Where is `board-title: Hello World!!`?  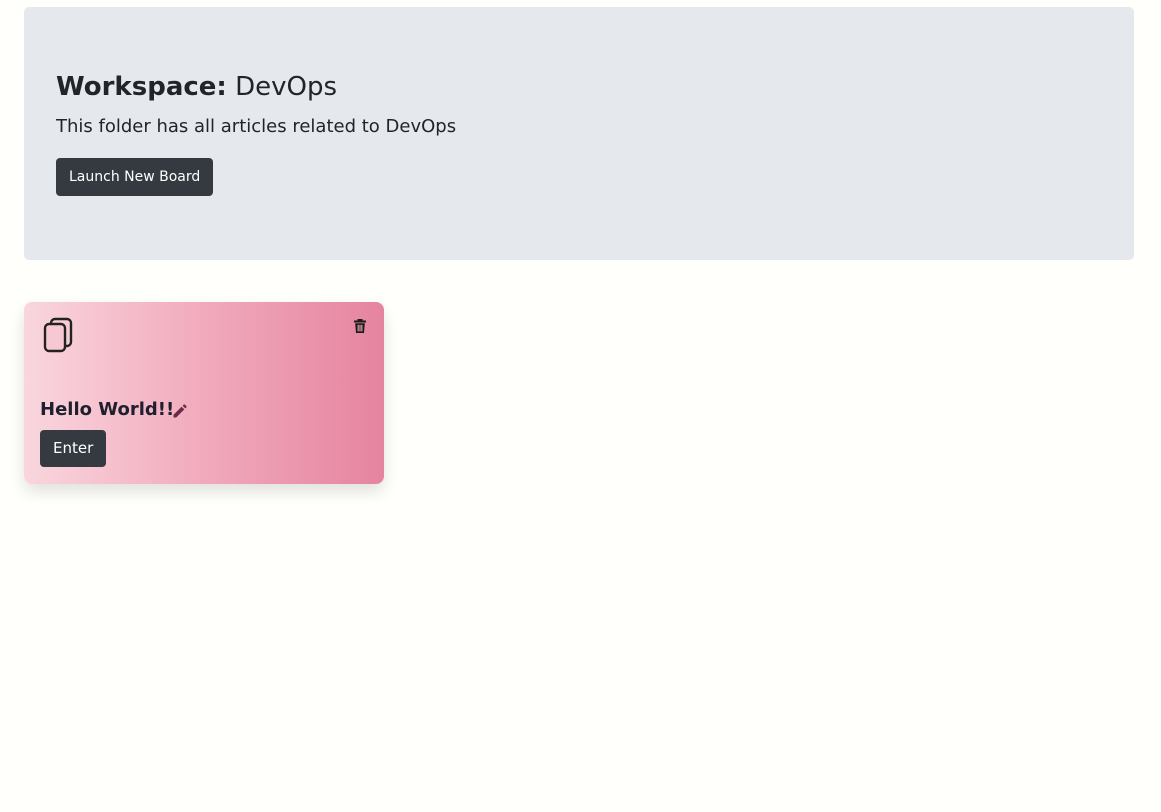
board-title: Hello World!! is located at coordinates (107, 409).